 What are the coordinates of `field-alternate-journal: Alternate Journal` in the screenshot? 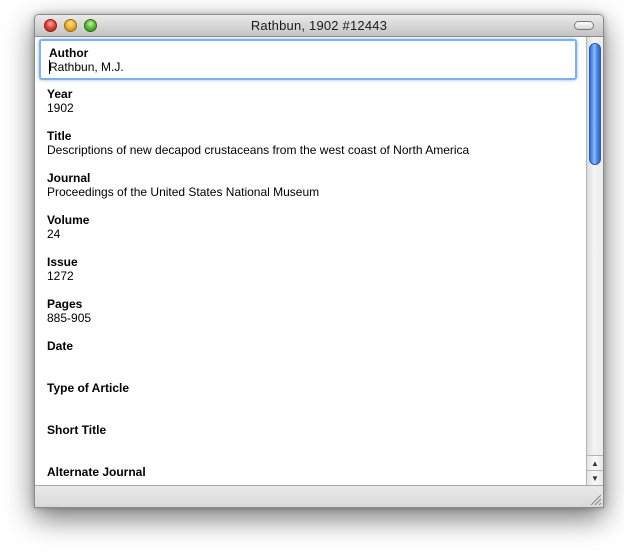 It's located at (312, 475).